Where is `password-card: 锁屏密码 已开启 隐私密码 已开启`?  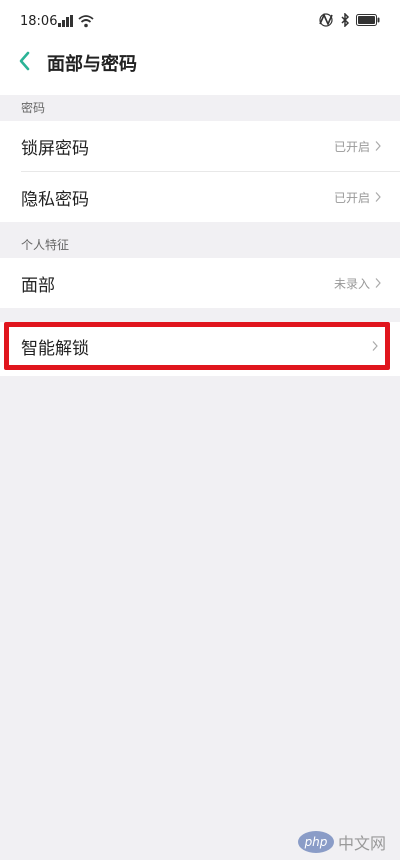
password-card: 锁屏密码 已开启 隐私密码 已开启 is located at coordinates (200, 171).